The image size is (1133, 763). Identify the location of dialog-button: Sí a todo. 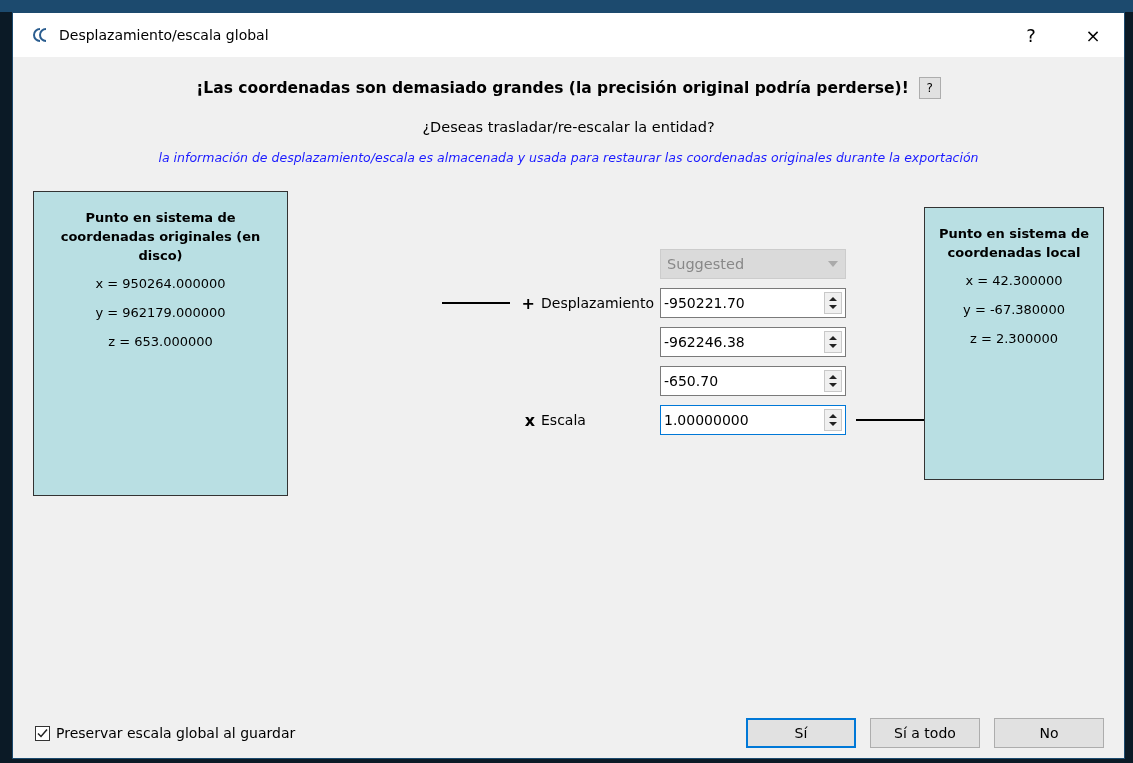
(925, 733).